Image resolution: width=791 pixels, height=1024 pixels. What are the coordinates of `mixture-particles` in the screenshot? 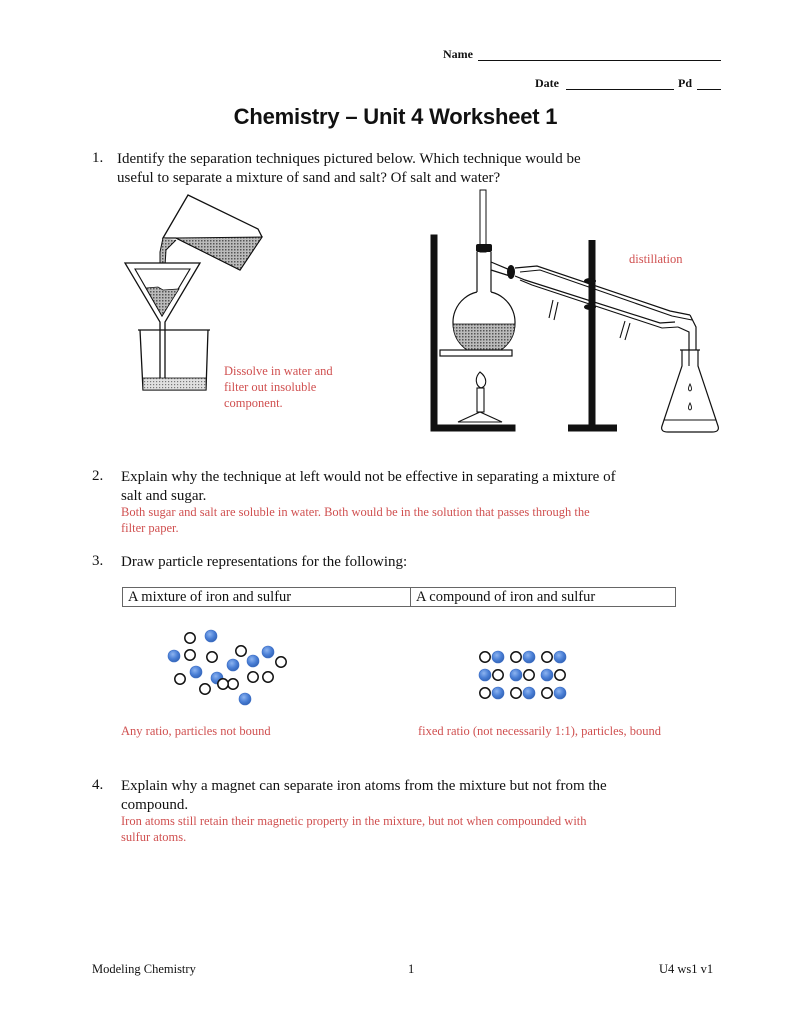 It's located at (227, 667).